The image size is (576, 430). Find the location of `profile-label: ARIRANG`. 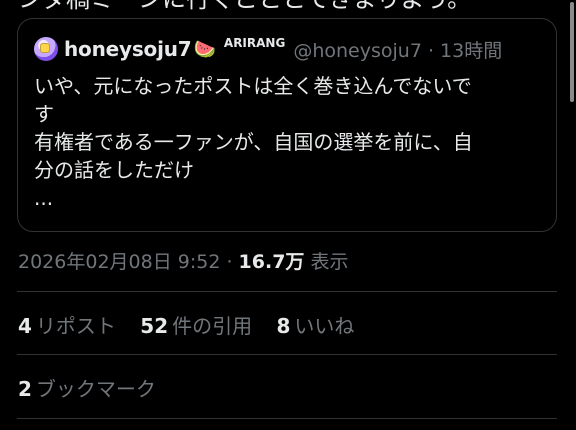

profile-label: ARIRANG is located at coordinates (254, 43).